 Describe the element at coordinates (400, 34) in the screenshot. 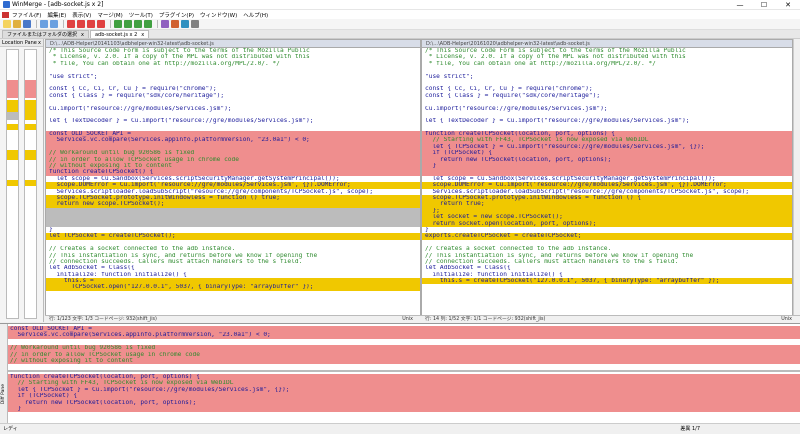

I see `tab-bar: ファイルまたはフォルダの選択 x adb-socket.js x 2 x` at that location.